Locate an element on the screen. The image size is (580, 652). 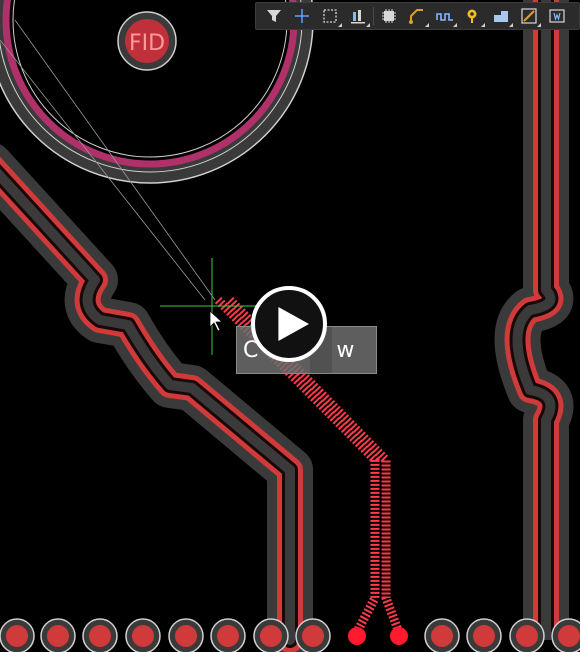
video-play-button is located at coordinates (289, 324).